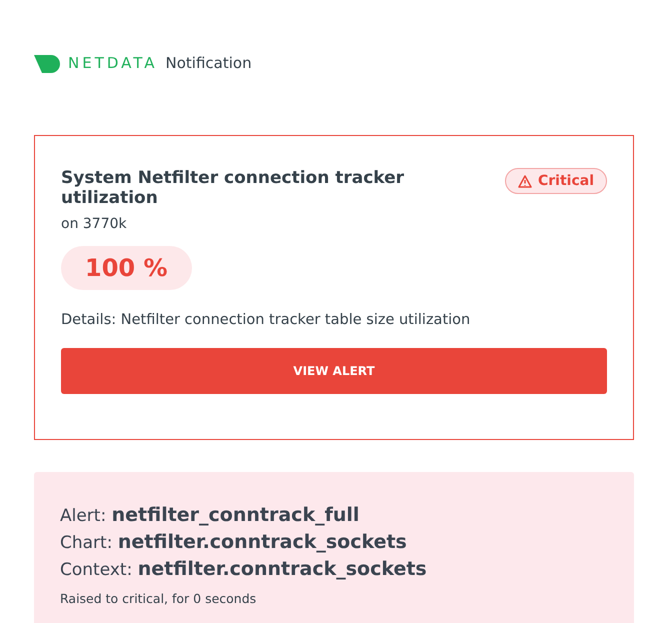 This screenshot has height=623, width=652. I want to click on severity-label: Critical, so click(566, 181).